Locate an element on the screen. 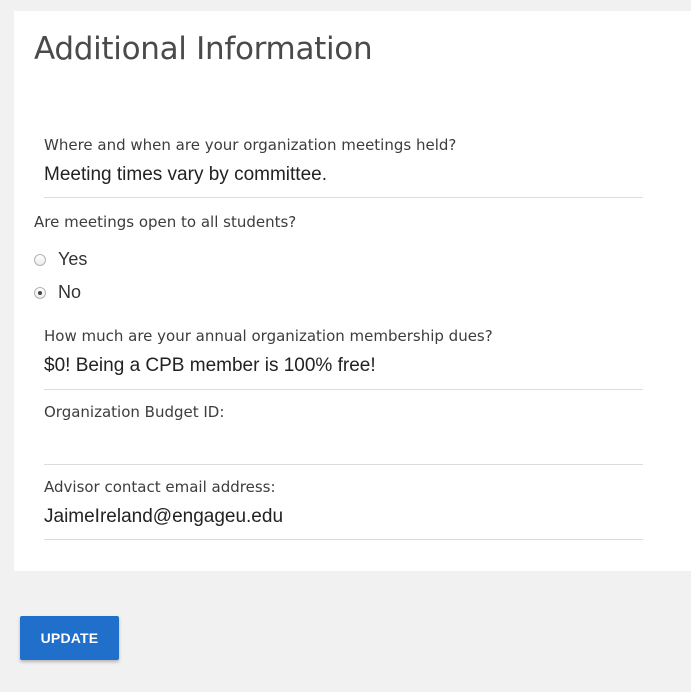  radio-option-no: No is located at coordinates (57, 292).